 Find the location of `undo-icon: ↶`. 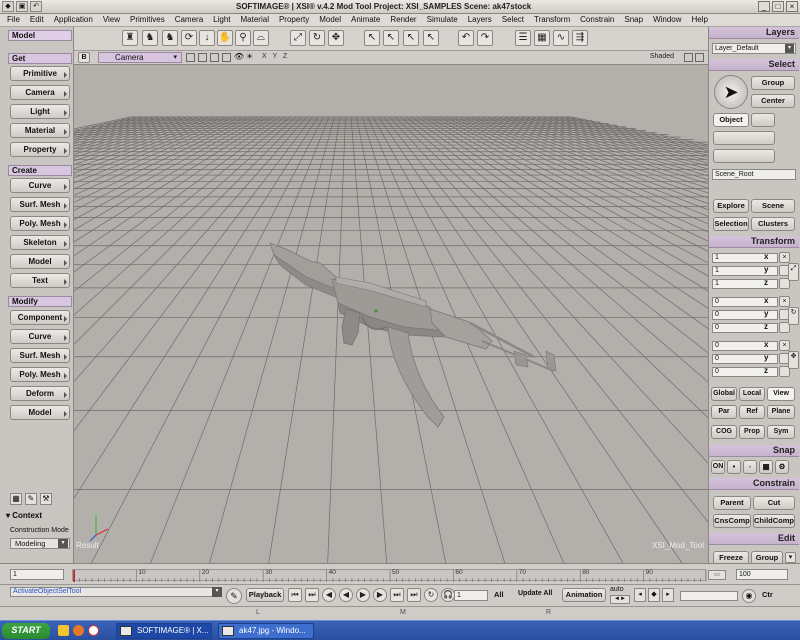

undo-icon: ↶ is located at coordinates (466, 38).